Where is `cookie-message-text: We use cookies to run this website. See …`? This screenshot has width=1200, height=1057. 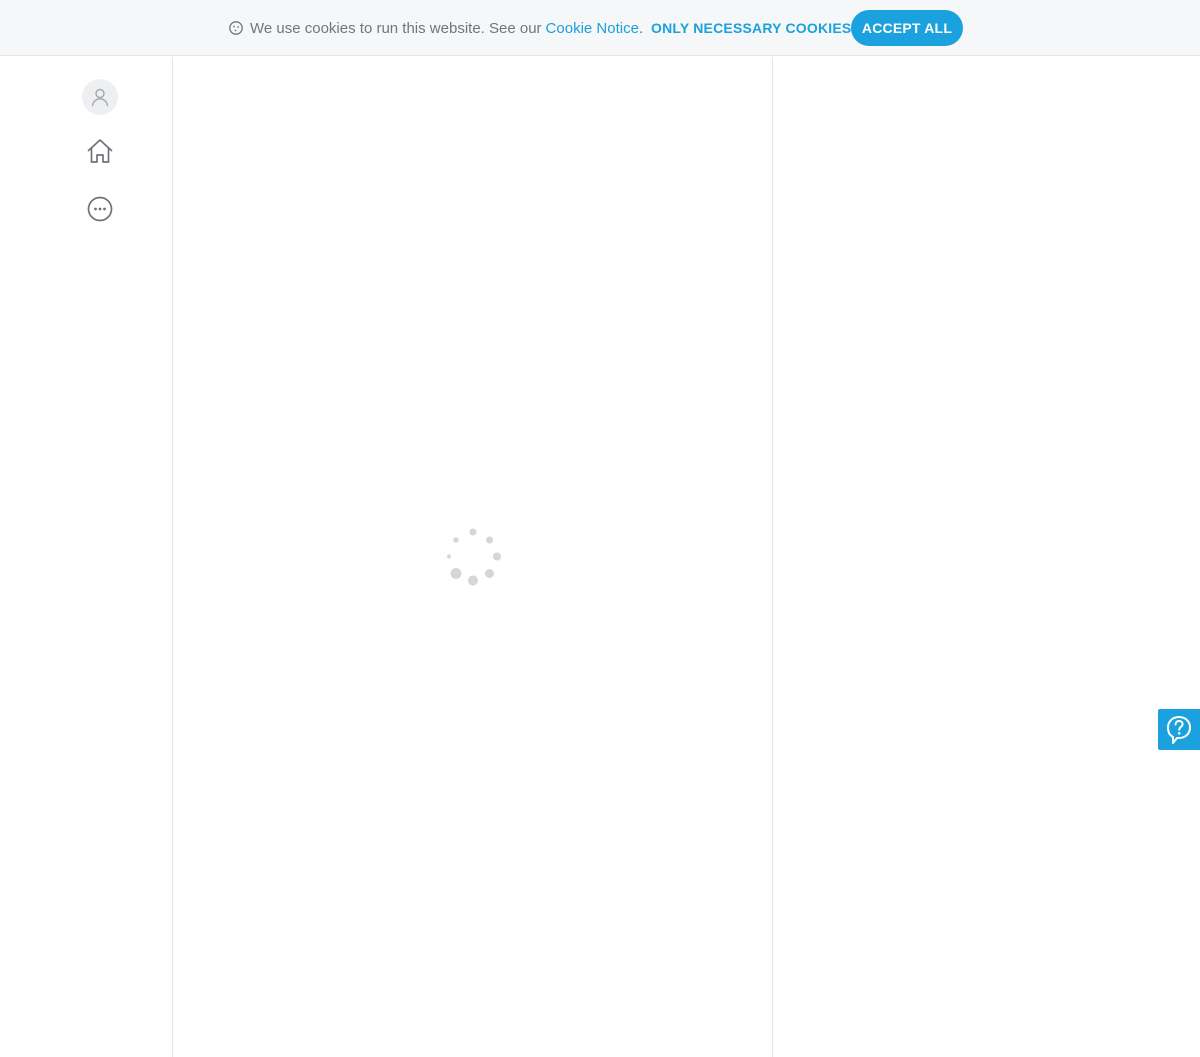
cookie-message-text: We use cookies to run this website. See … is located at coordinates (396, 28).